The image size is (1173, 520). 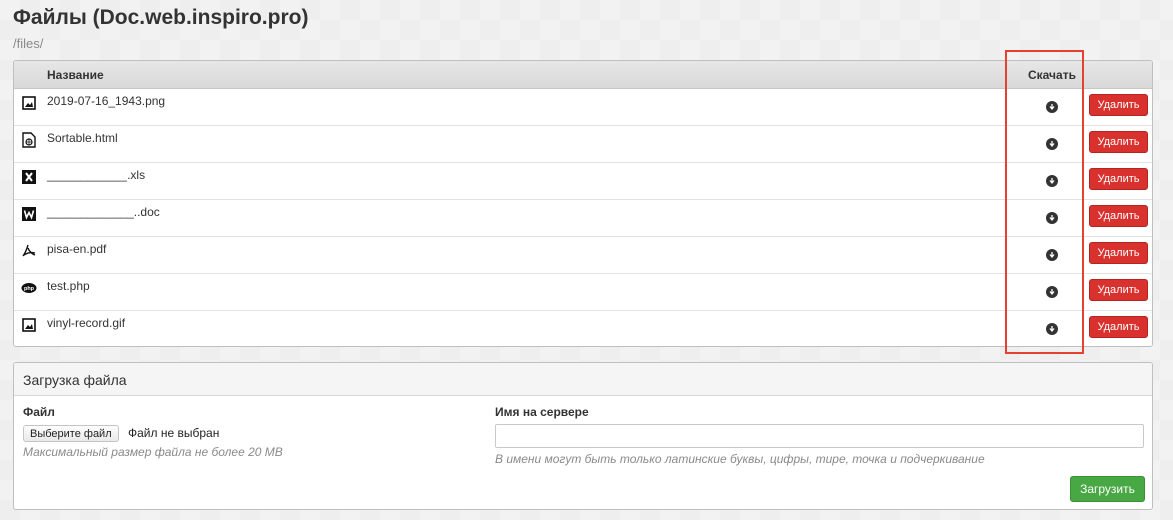 What do you see at coordinates (29, 251) in the screenshot?
I see `pdf-file-icon` at bounding box center [29, 251].